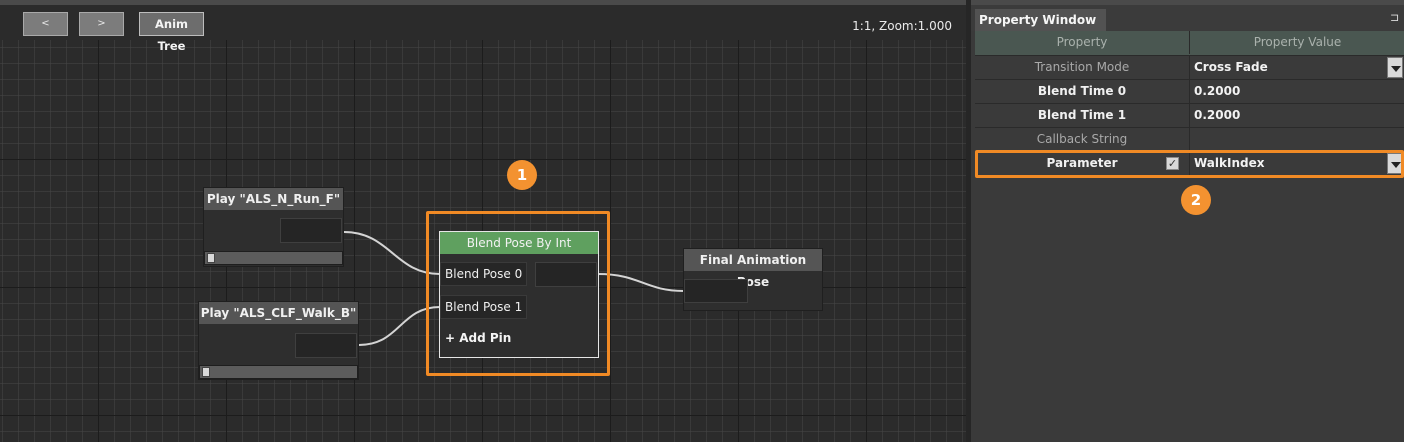  I want to click on node-title: Play "ALS_N_Run_F", so click(273, 199).